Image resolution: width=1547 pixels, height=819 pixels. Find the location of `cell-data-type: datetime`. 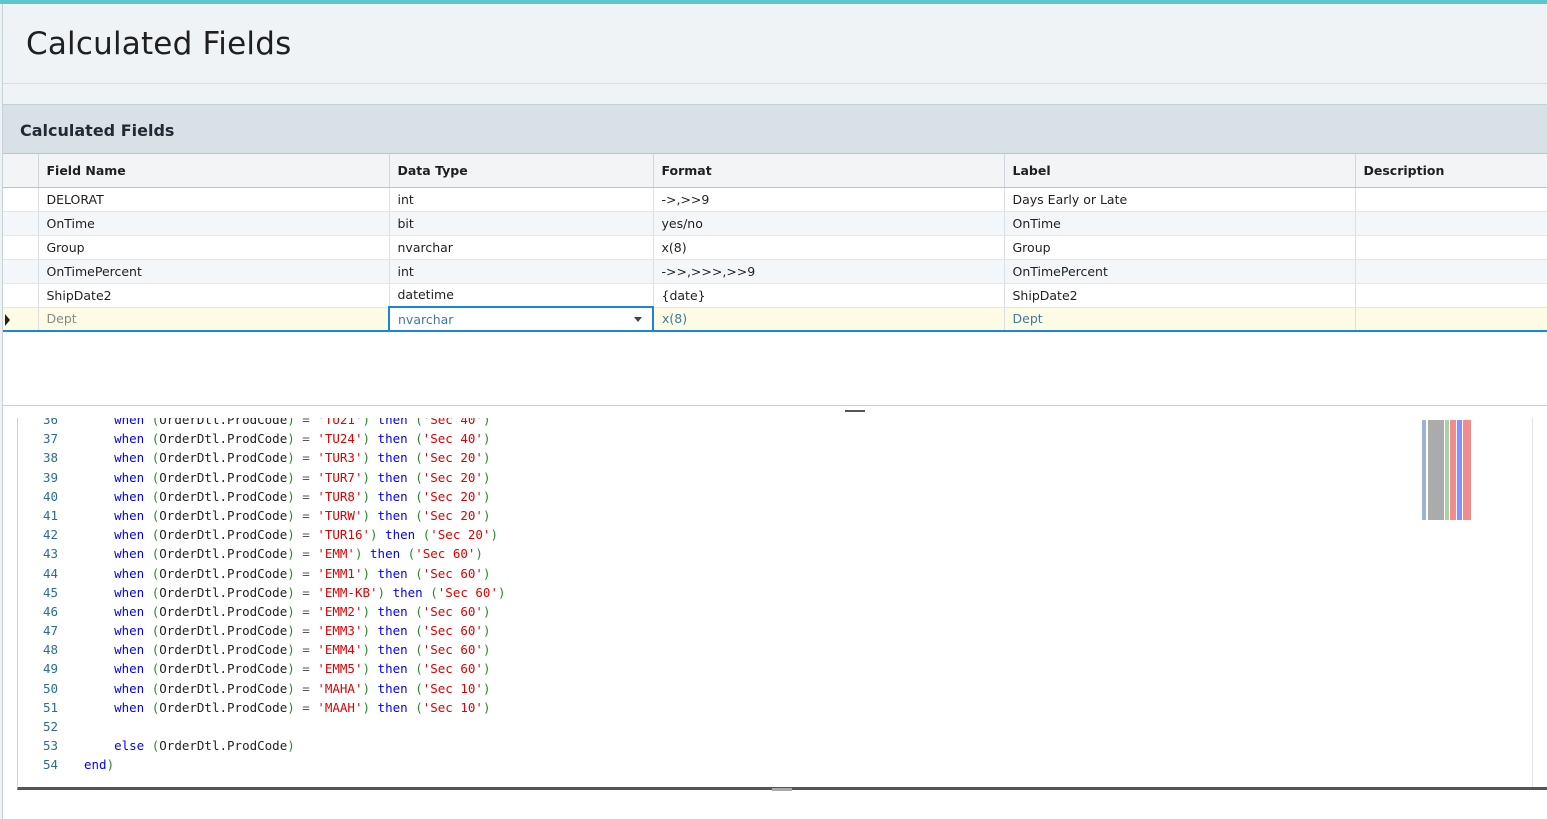

cell-data-type: datetime is located at coordinates (521, 295).